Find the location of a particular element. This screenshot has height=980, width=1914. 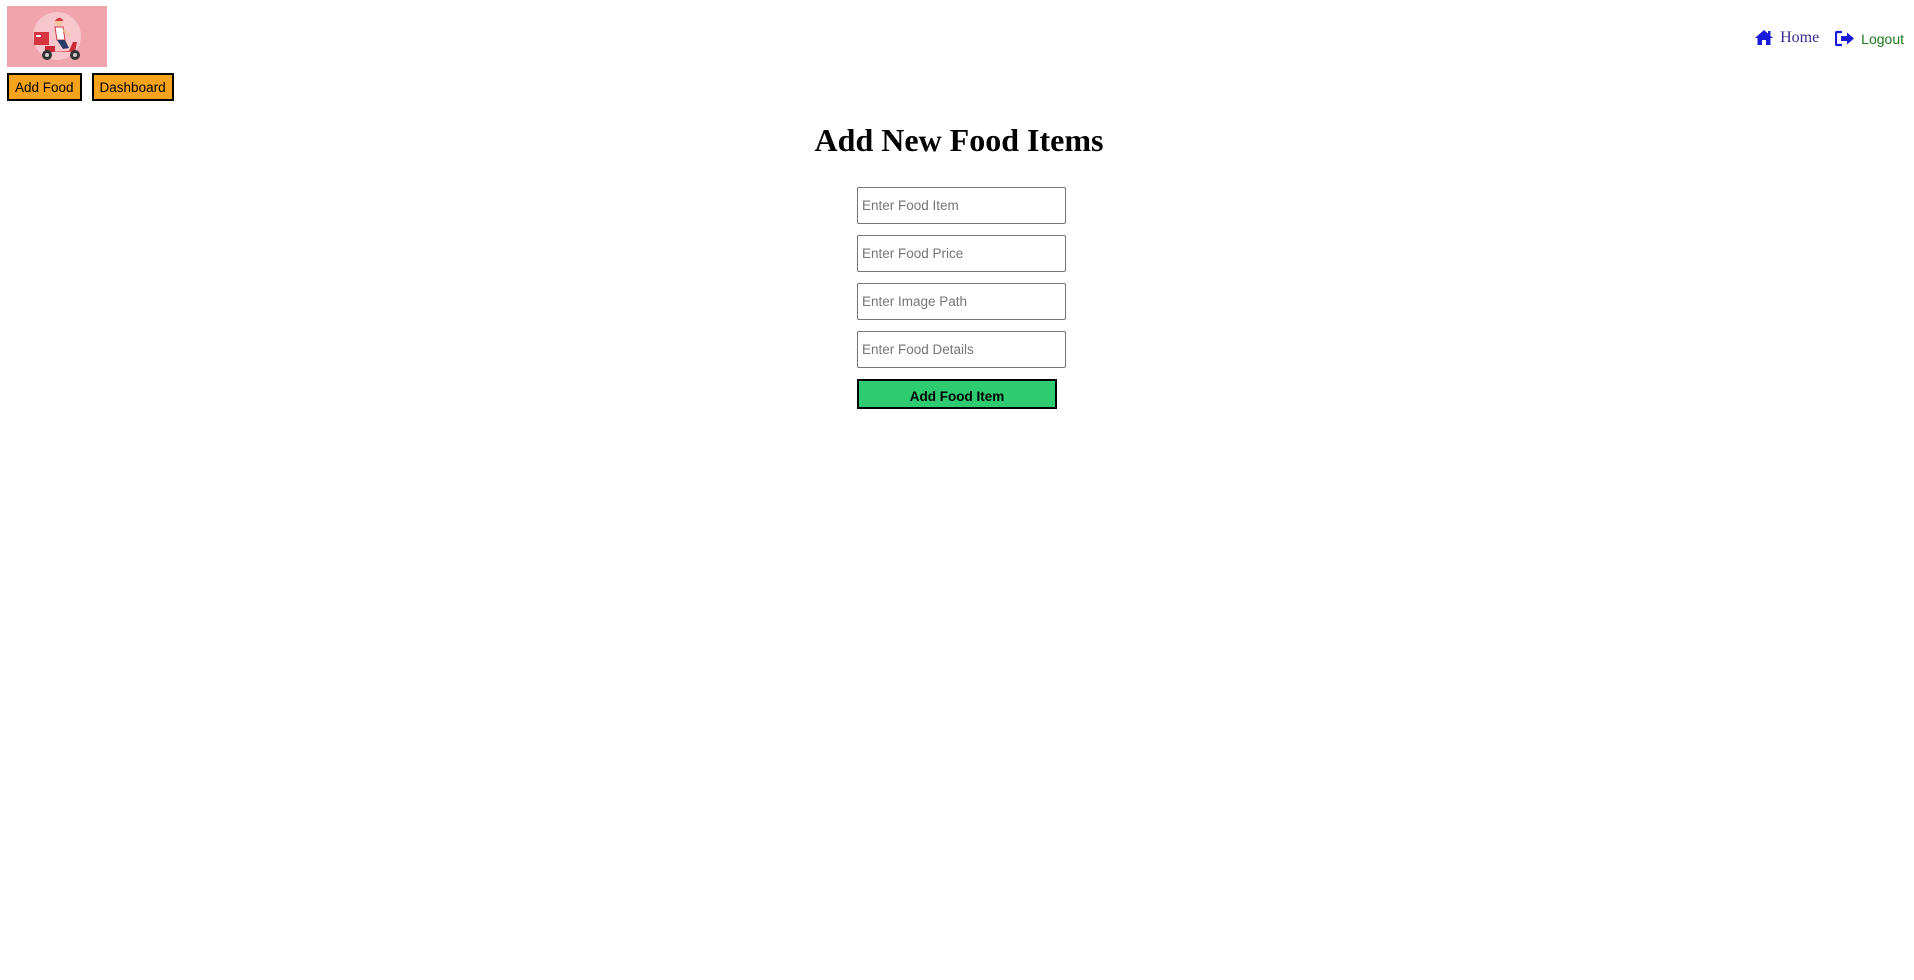

sign-out-icon is located at coordinates (1845, 38).